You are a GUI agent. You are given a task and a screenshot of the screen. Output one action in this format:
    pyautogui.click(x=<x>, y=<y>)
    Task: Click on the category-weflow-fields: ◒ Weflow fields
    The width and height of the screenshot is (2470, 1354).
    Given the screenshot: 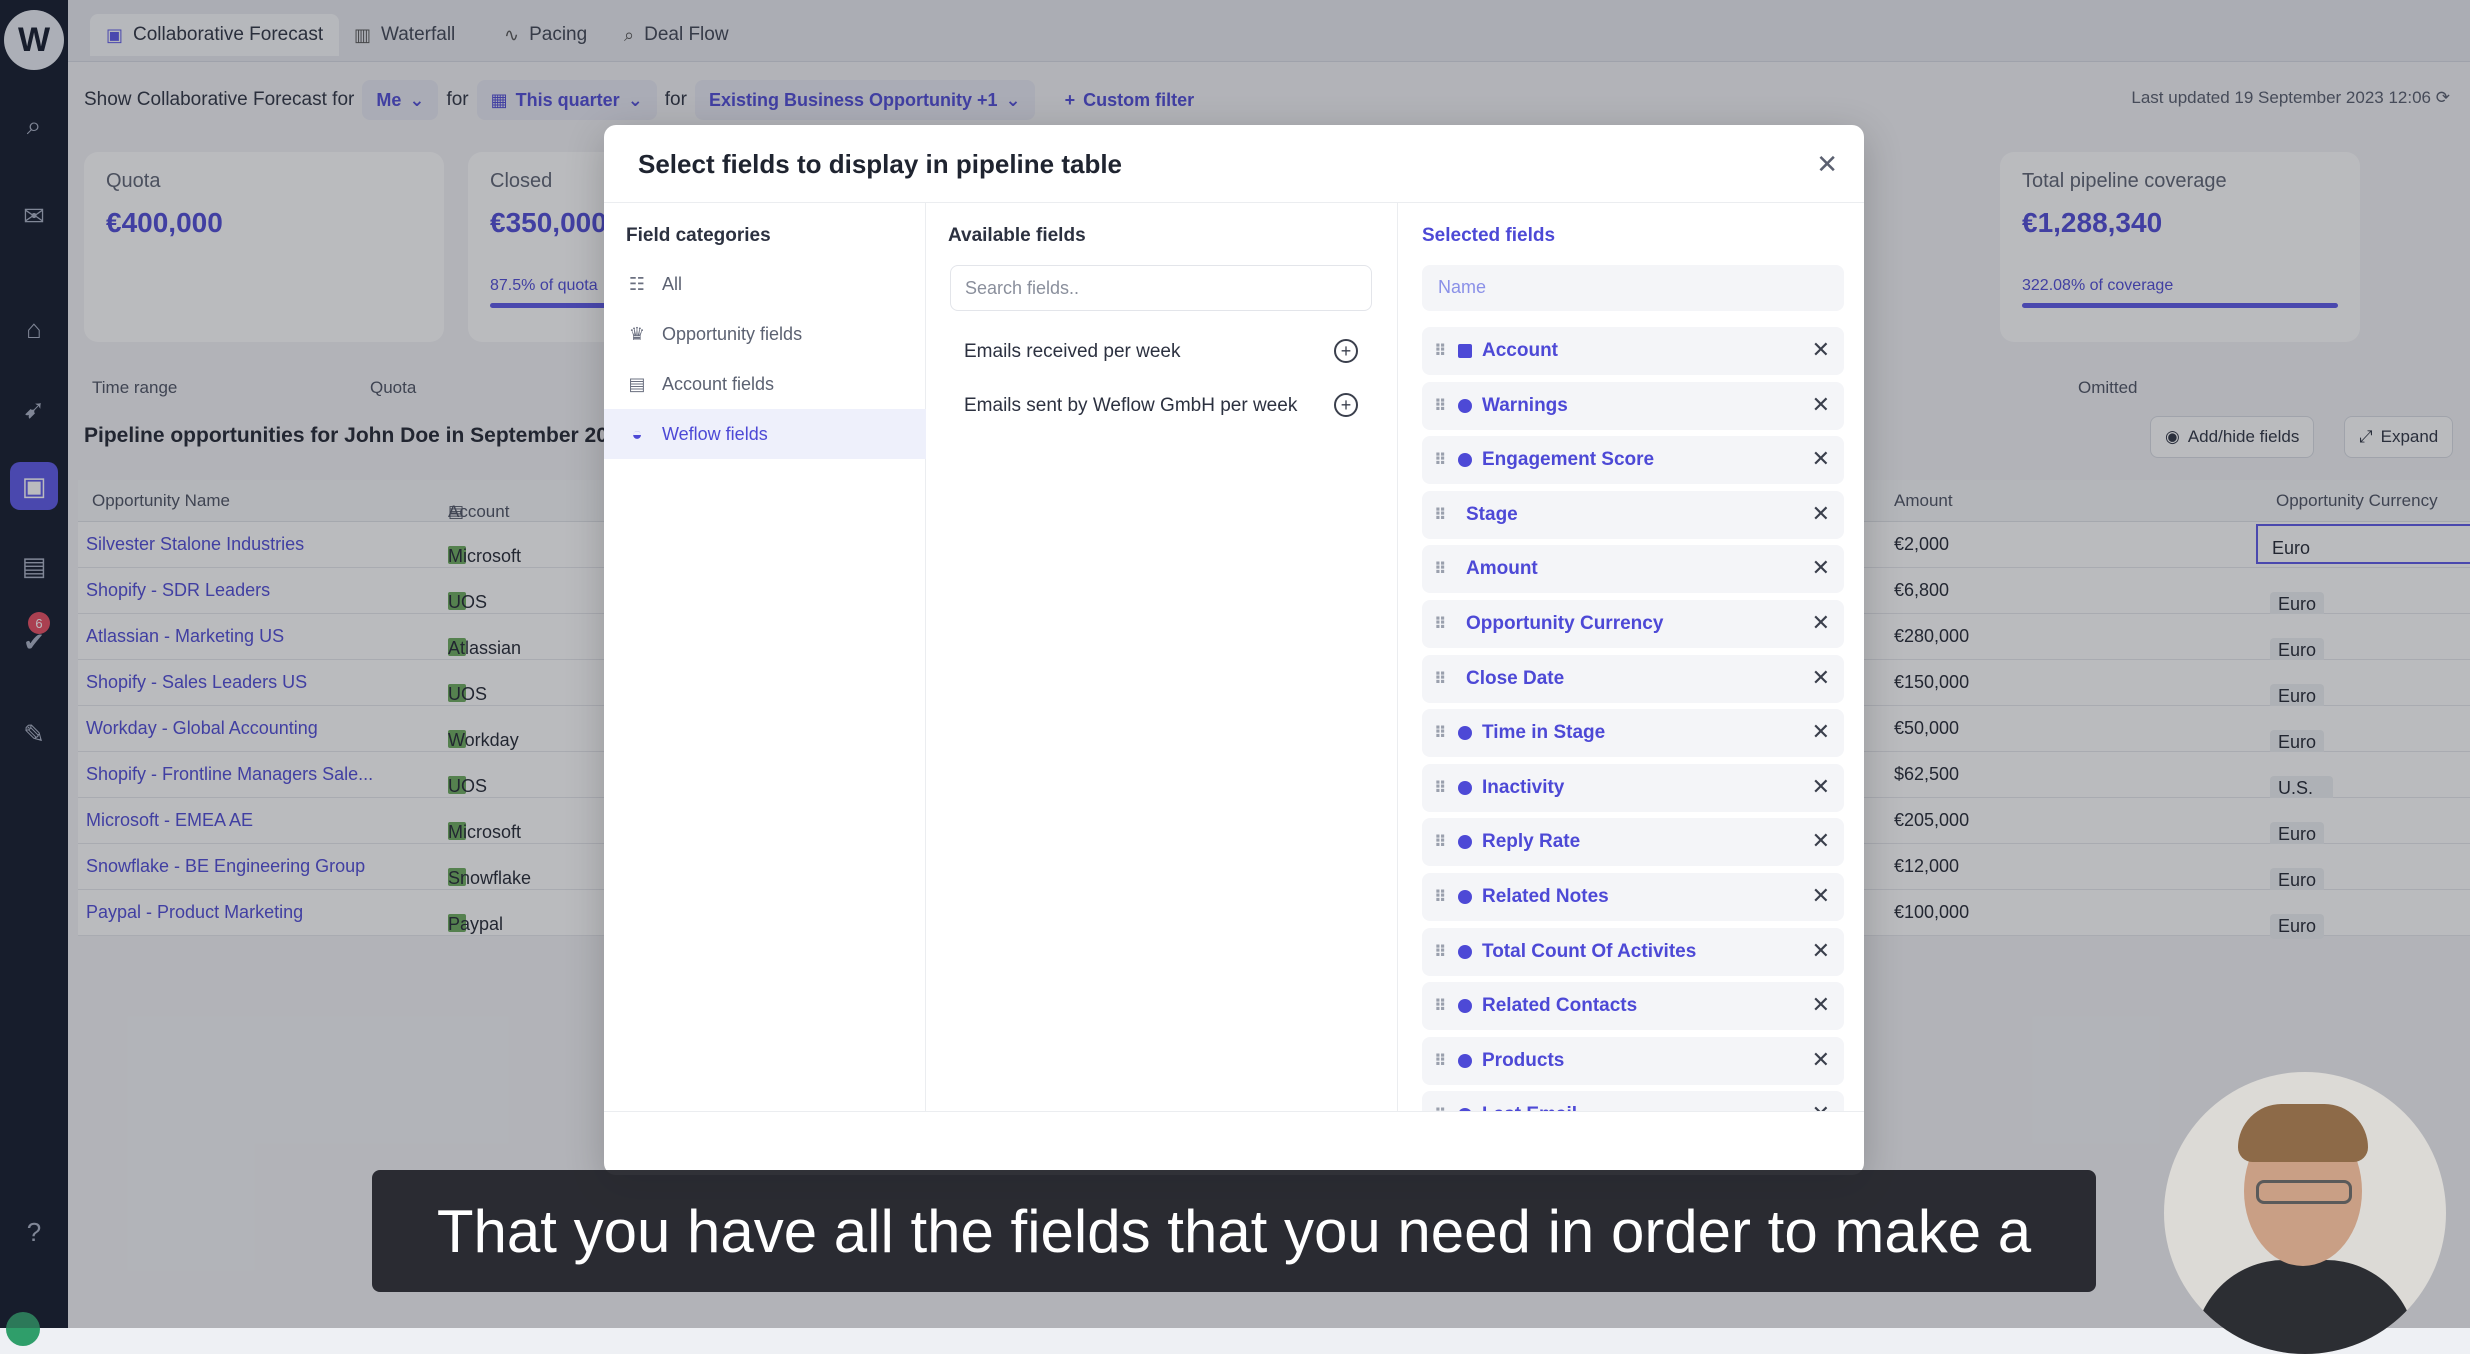 What is the action you would take?
    pyautogui.click(x=765, y=434)
    